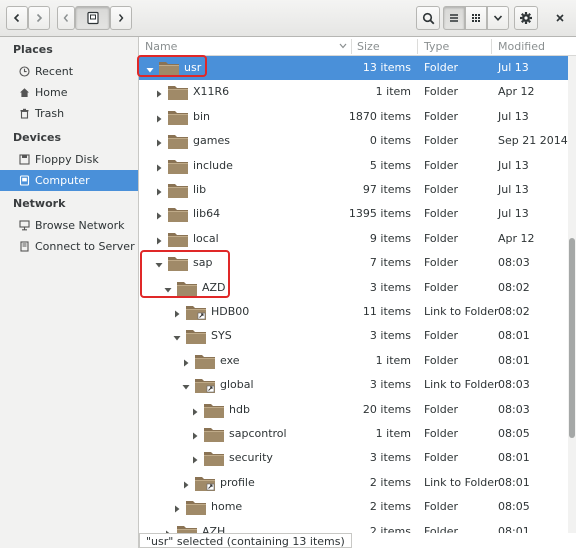  Describe the element at coordinates (353, 166) in the screenshot. I see `file-row: include 5 items Folder Jul 13` at that location.